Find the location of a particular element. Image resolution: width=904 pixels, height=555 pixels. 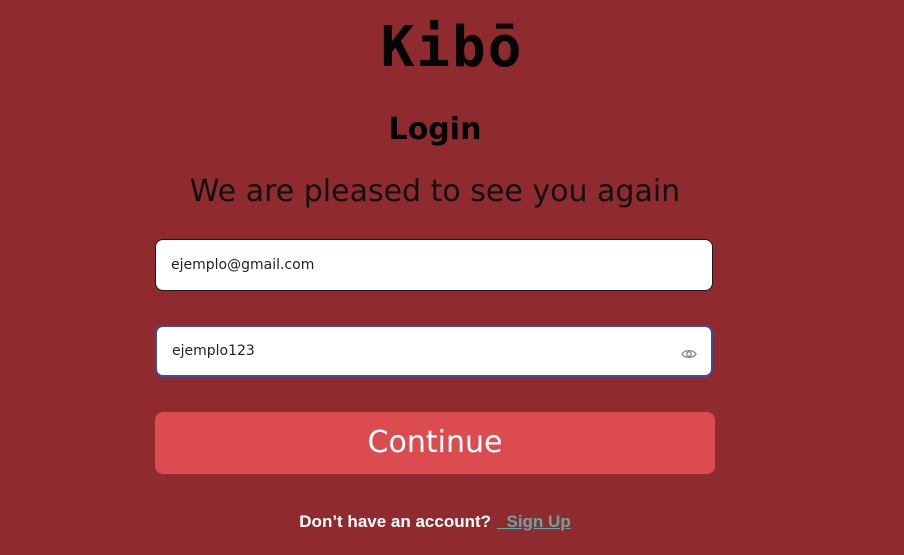

page-title: Login is located at coordinates (435, 129).